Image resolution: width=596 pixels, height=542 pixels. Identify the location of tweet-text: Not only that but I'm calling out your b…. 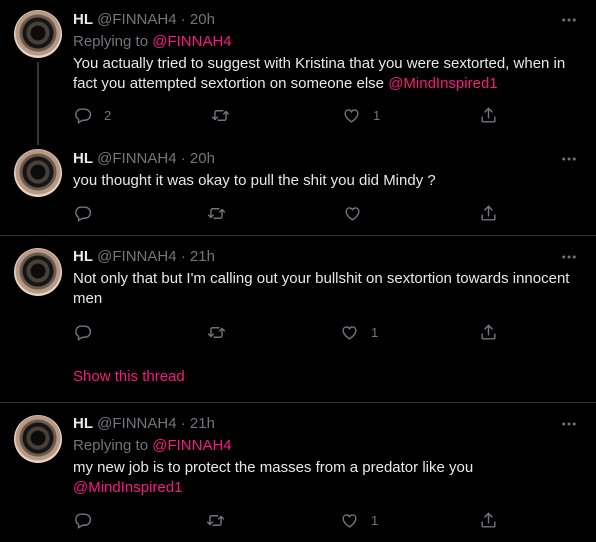
(325, 289).